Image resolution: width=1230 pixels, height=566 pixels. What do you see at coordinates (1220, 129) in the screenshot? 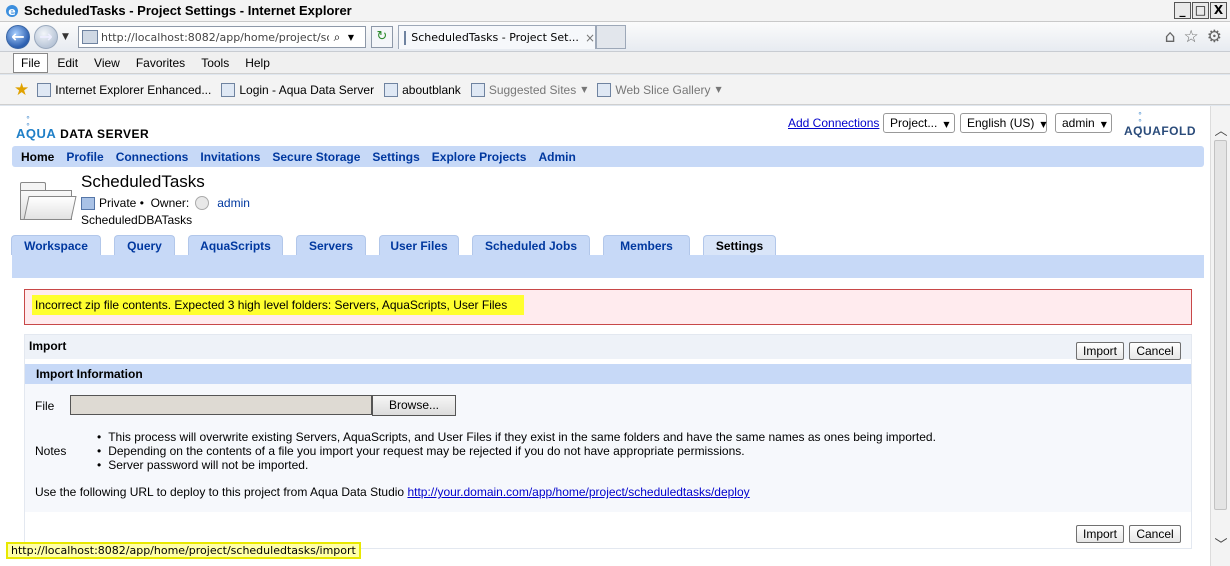
I see `scroll-up-icon: ︿` at bounding box center [1220, 129].